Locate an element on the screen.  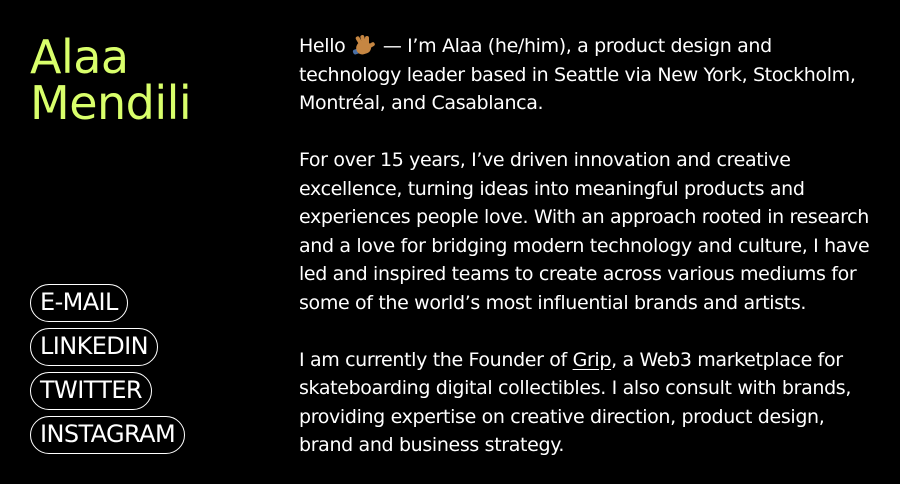
greeting-text: Hello is located at coordinates (322, 46).